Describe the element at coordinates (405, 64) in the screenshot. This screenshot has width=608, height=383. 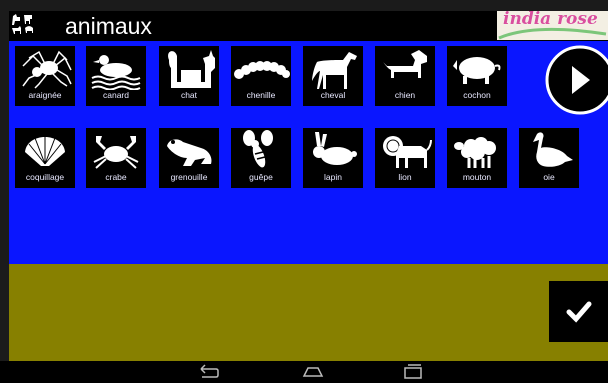
I see `dog-icon` at that location.